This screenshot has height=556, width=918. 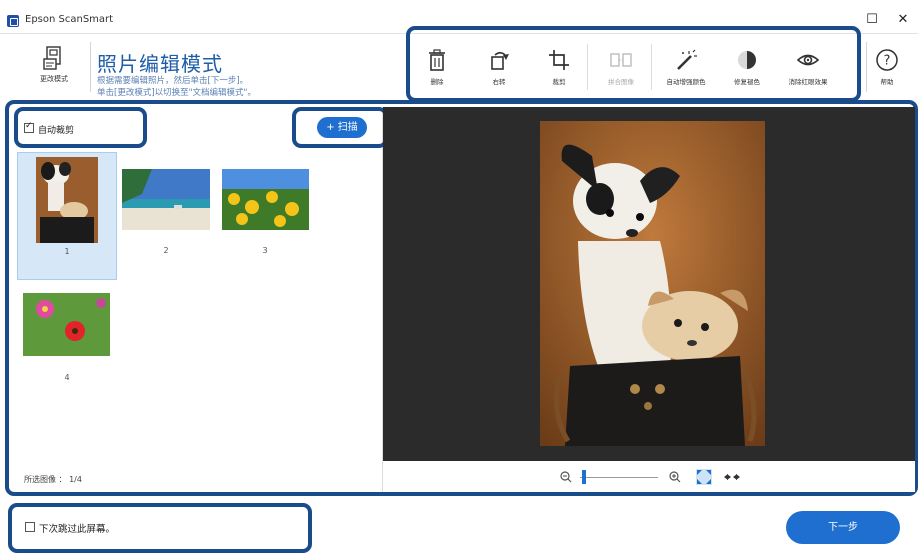 I want to click on thumbnail-number: 3, so click(x=265, y=250).